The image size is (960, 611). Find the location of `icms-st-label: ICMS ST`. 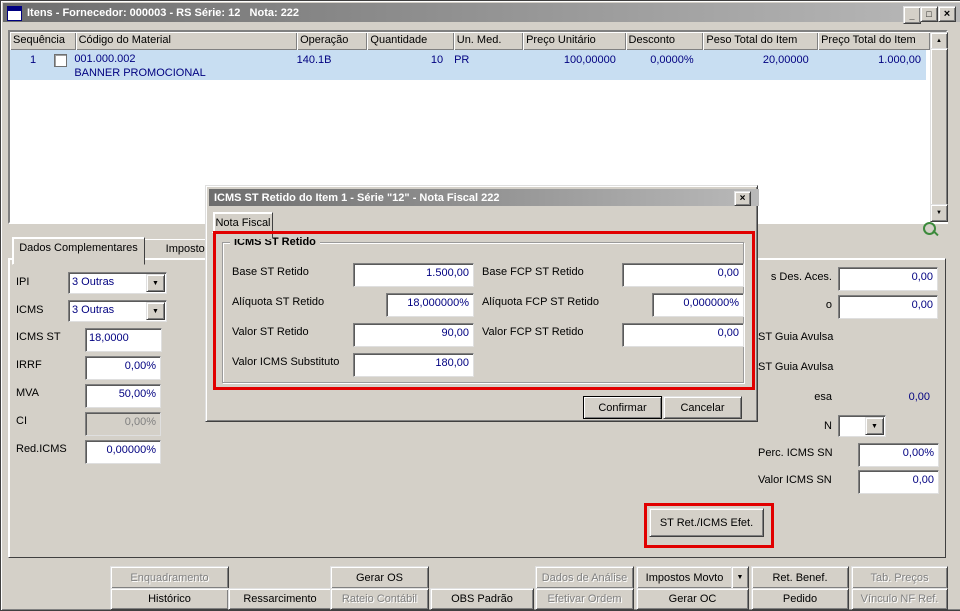

icms-st-label: ICMS ST is located at coordinates (38, 337).